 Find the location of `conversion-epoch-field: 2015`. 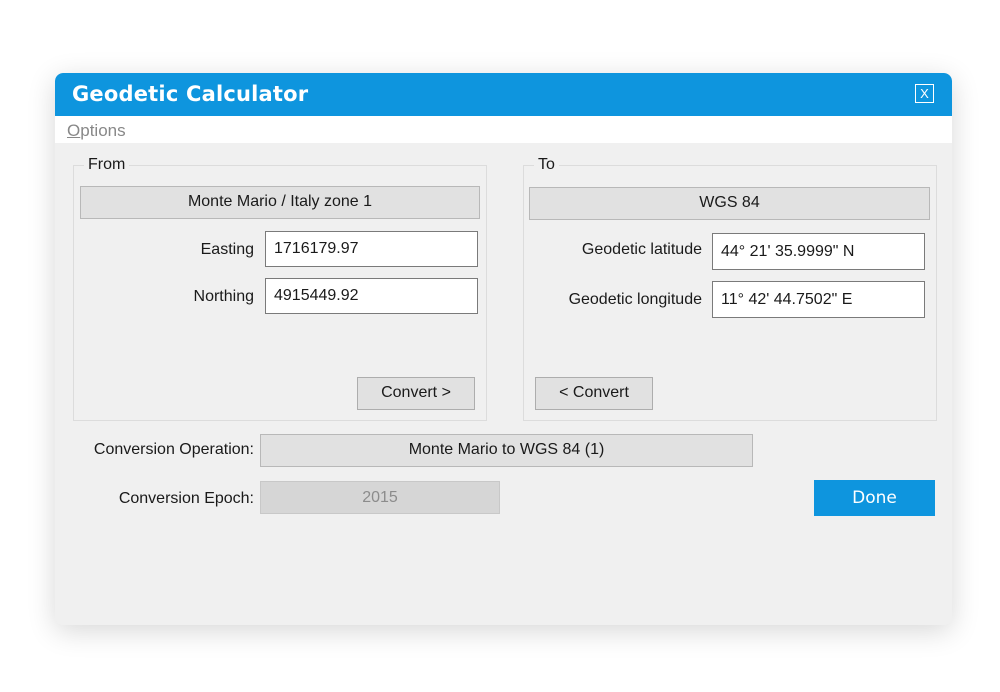

conversion-epoch-field: 2015 is located at coordinates (380, 497).